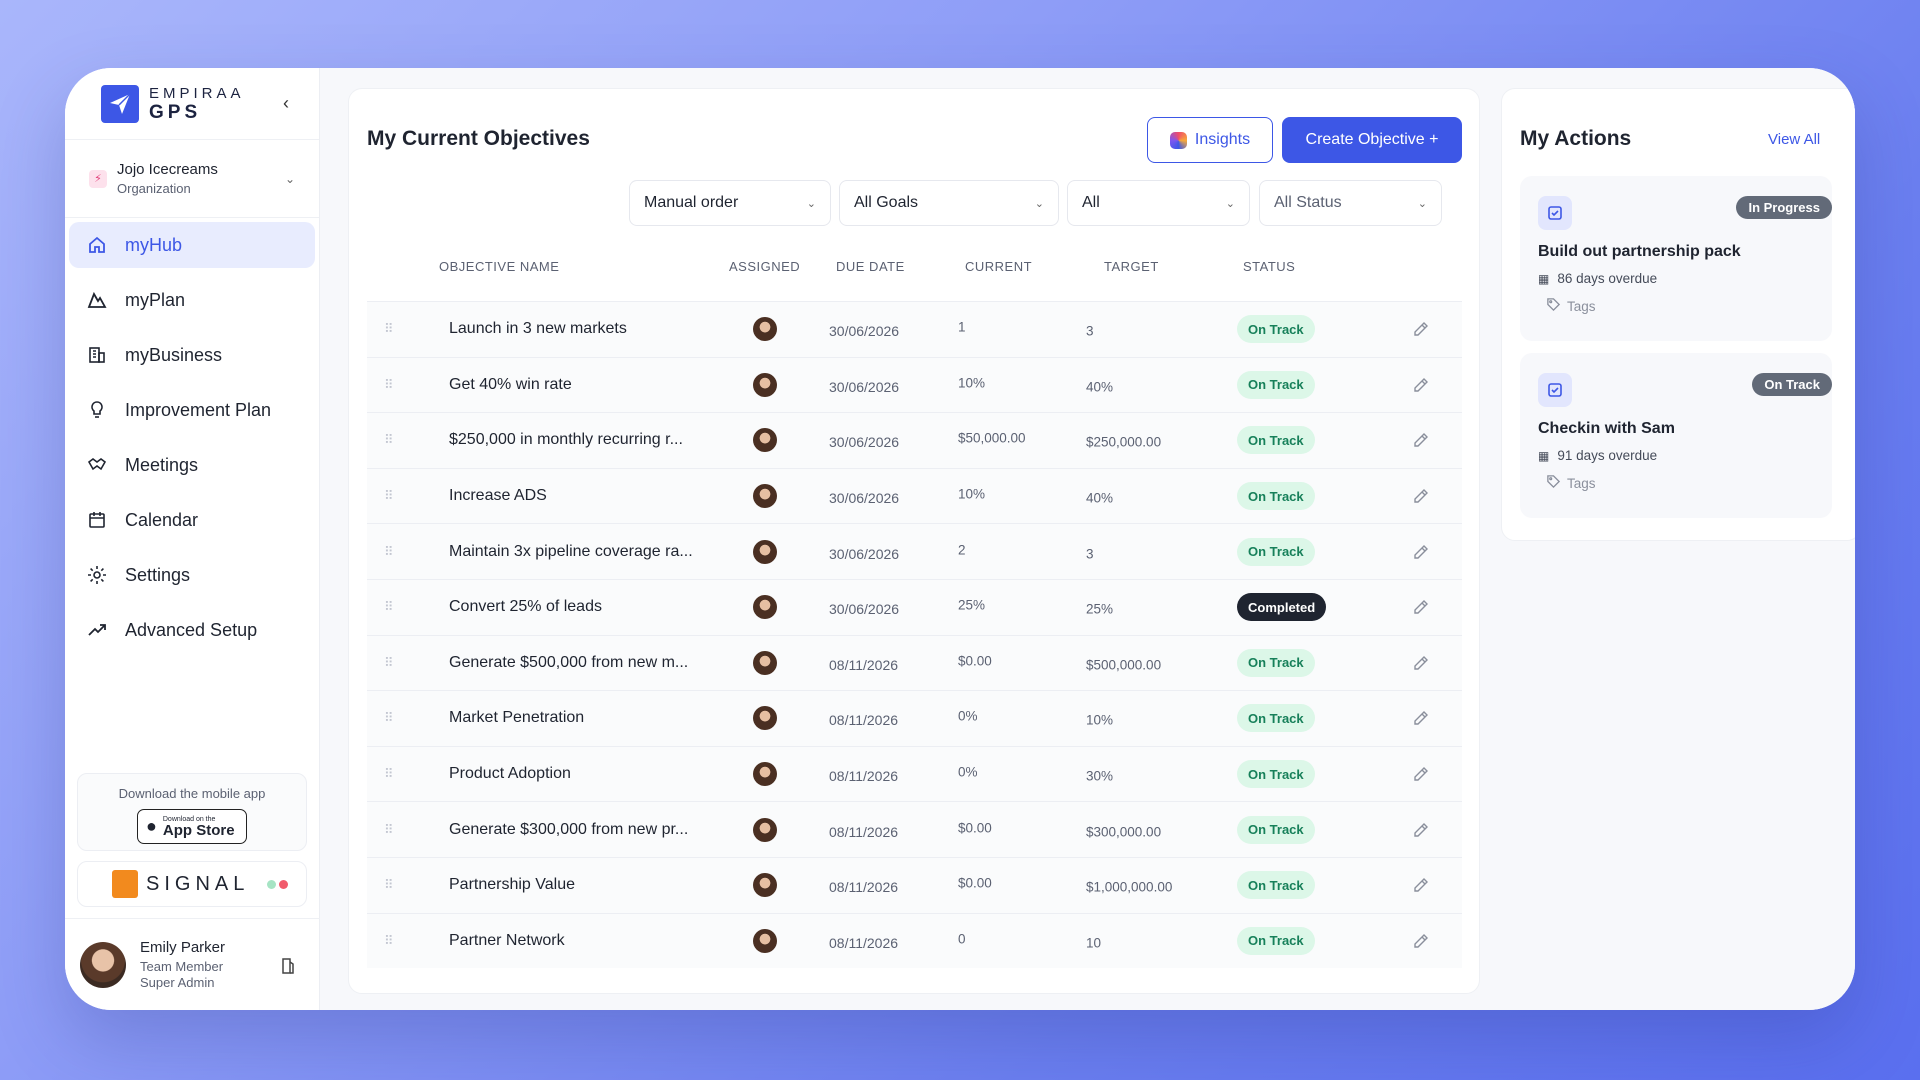 This screenshot has width=1920, height=1080. I want to click on goals-filter-select: All Goals ⌄, so click(949, 203).